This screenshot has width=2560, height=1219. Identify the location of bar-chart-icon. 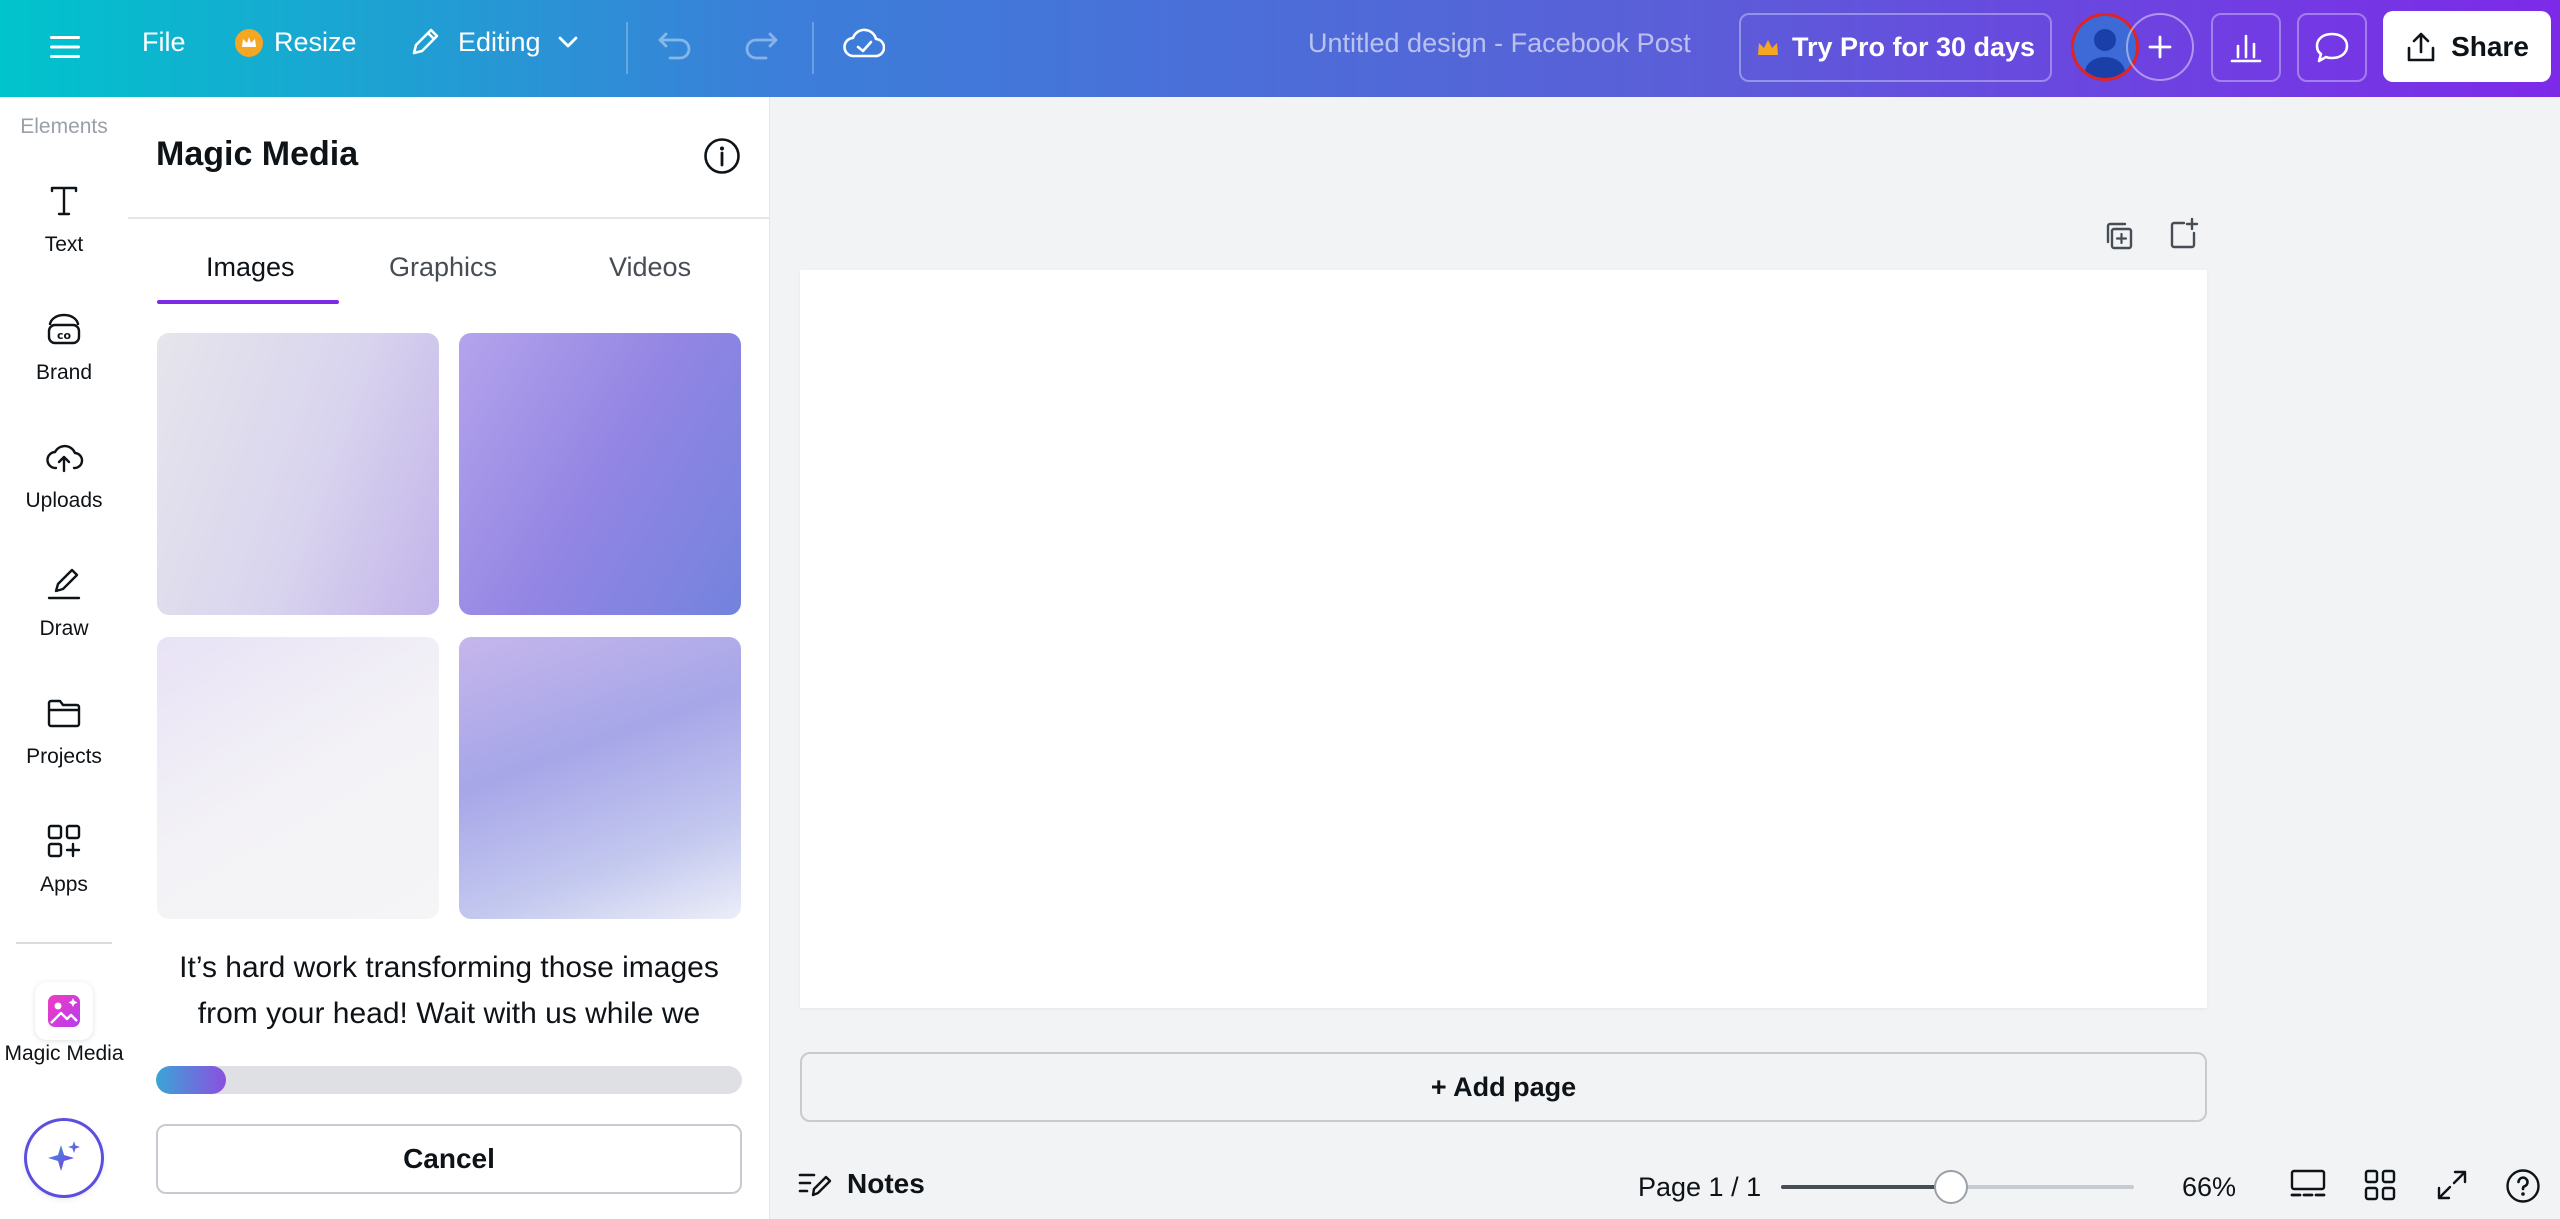
(2246, 48).